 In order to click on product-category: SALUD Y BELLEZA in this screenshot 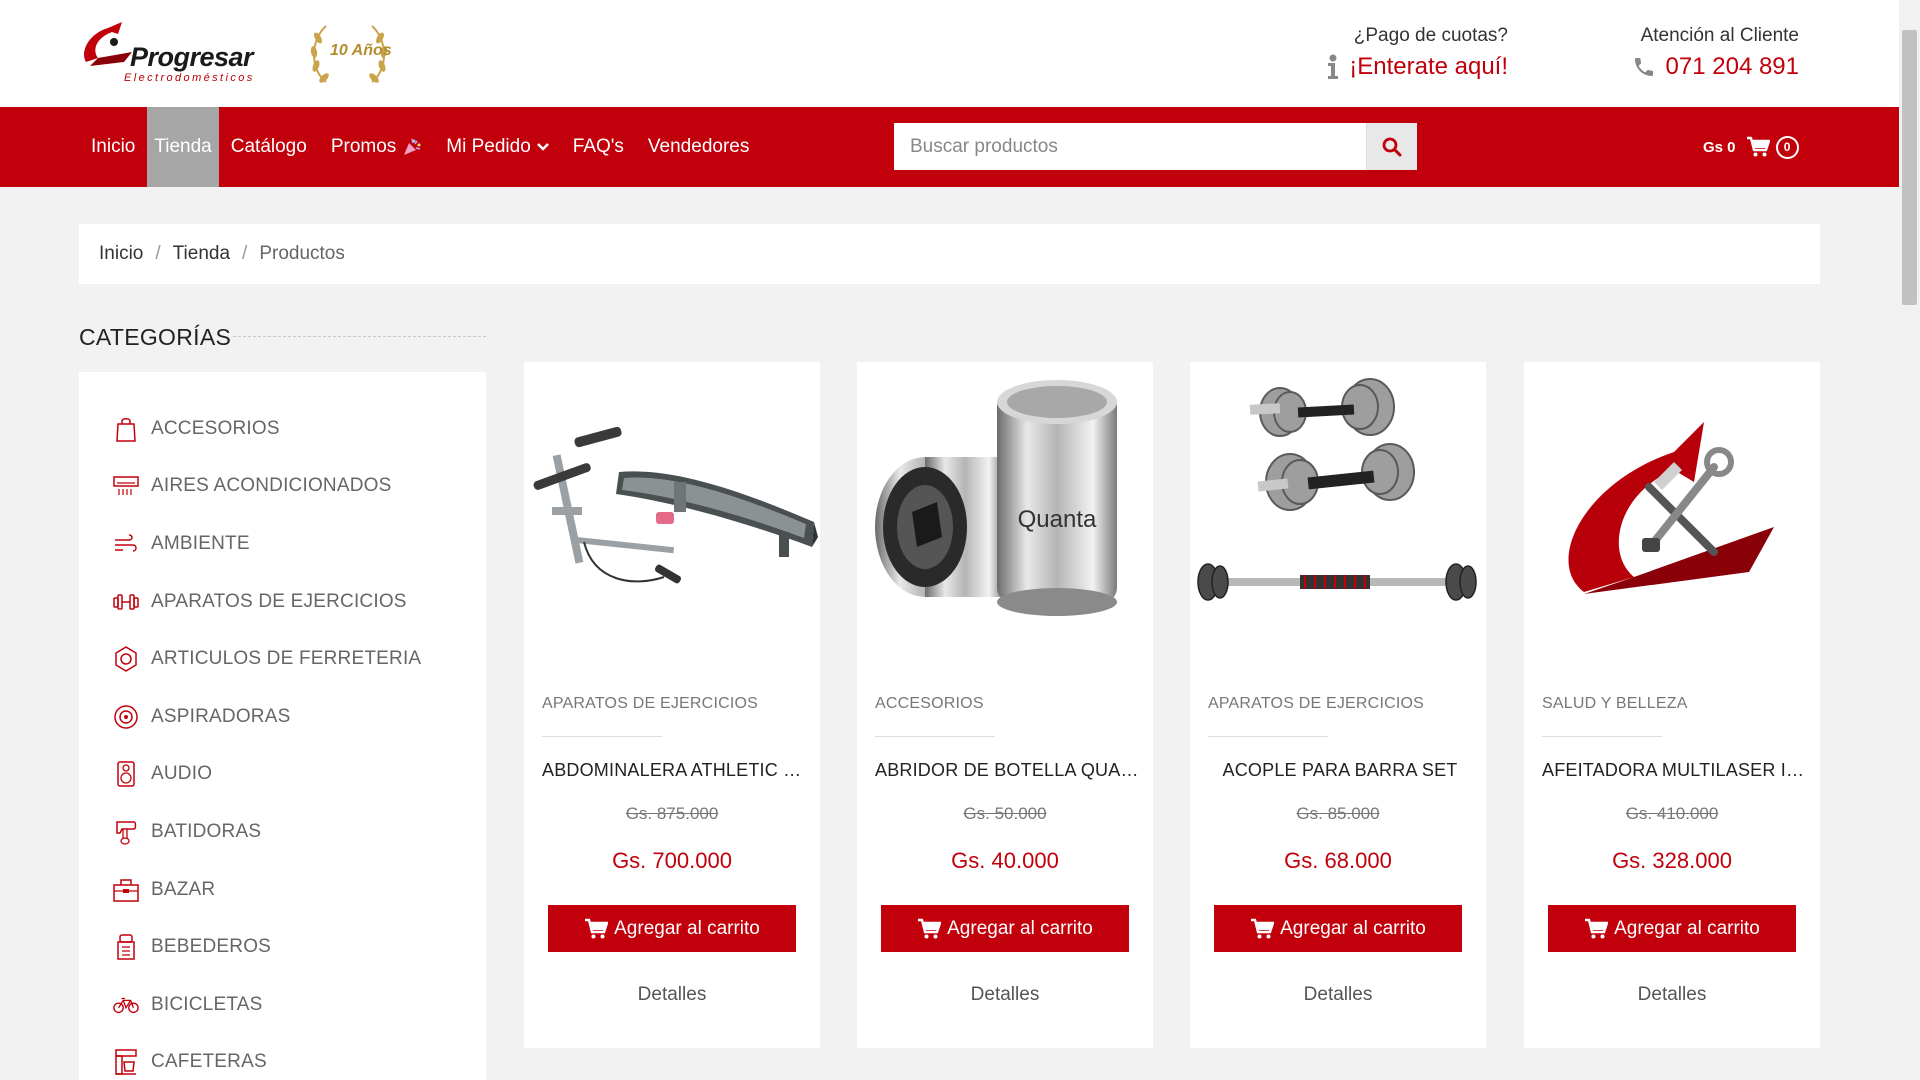, I will do `click(1615, 703)`.